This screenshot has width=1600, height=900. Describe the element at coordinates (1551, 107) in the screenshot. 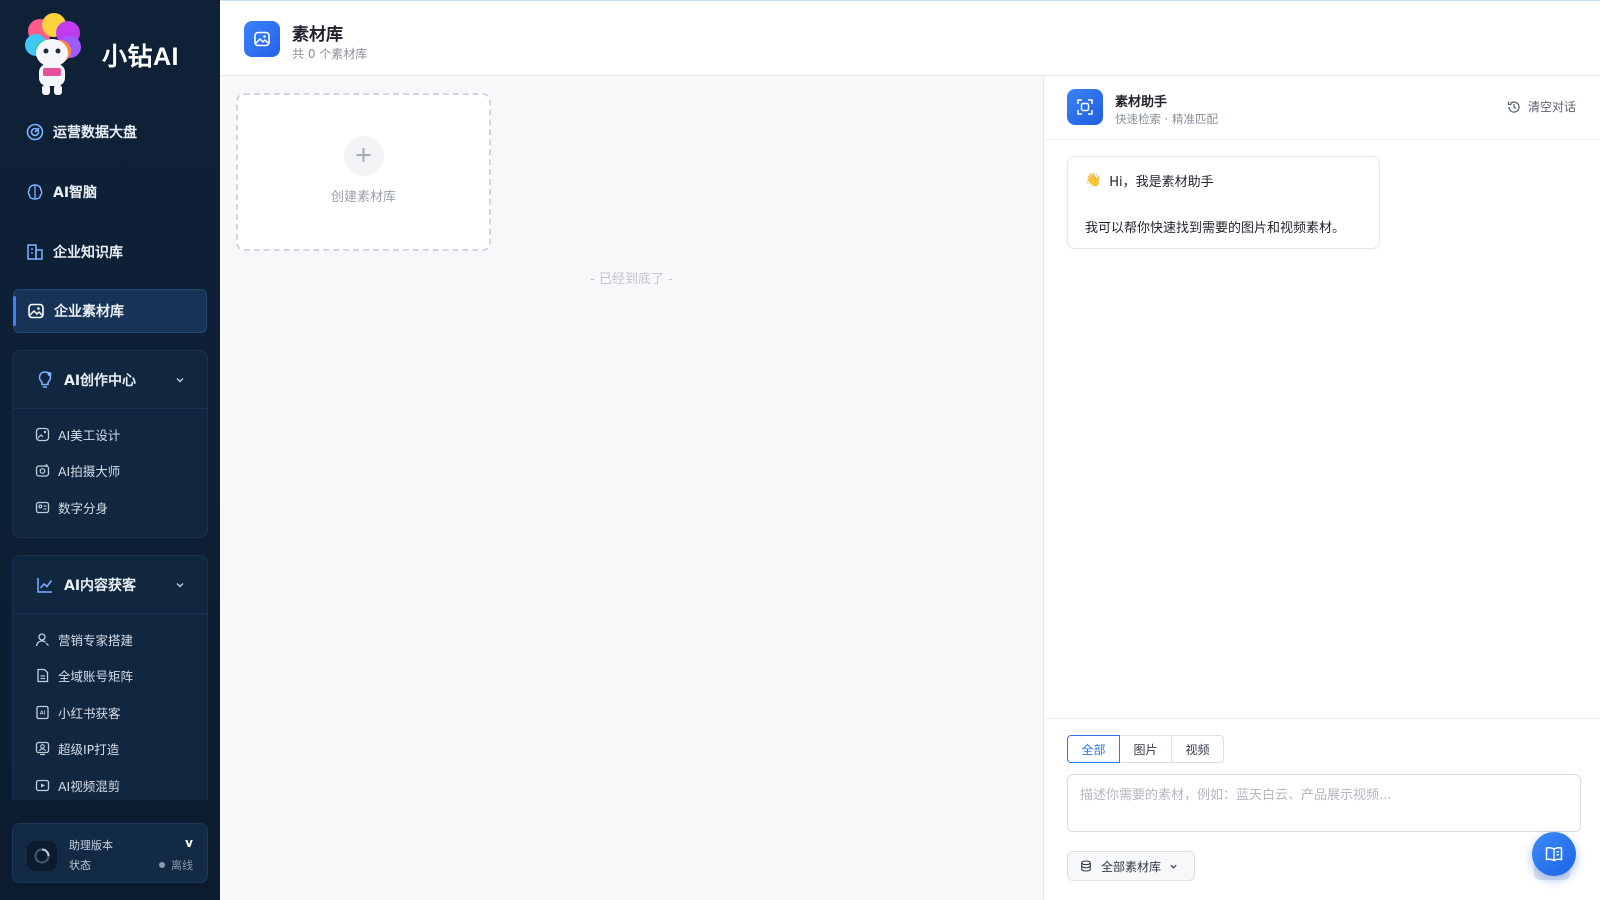

I see `clear-label: 清空对话` at that location.